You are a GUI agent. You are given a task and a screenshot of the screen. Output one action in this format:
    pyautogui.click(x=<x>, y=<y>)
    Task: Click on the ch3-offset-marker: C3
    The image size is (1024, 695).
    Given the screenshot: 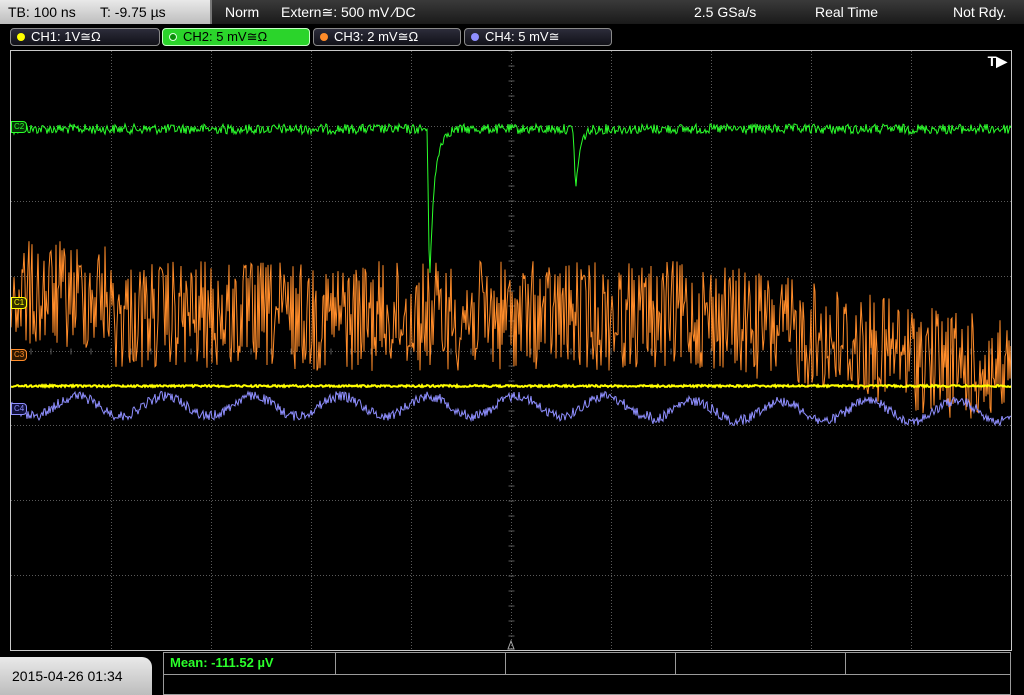 What is the action you would take?
    pyautogui.click(x=19, y=355)
    